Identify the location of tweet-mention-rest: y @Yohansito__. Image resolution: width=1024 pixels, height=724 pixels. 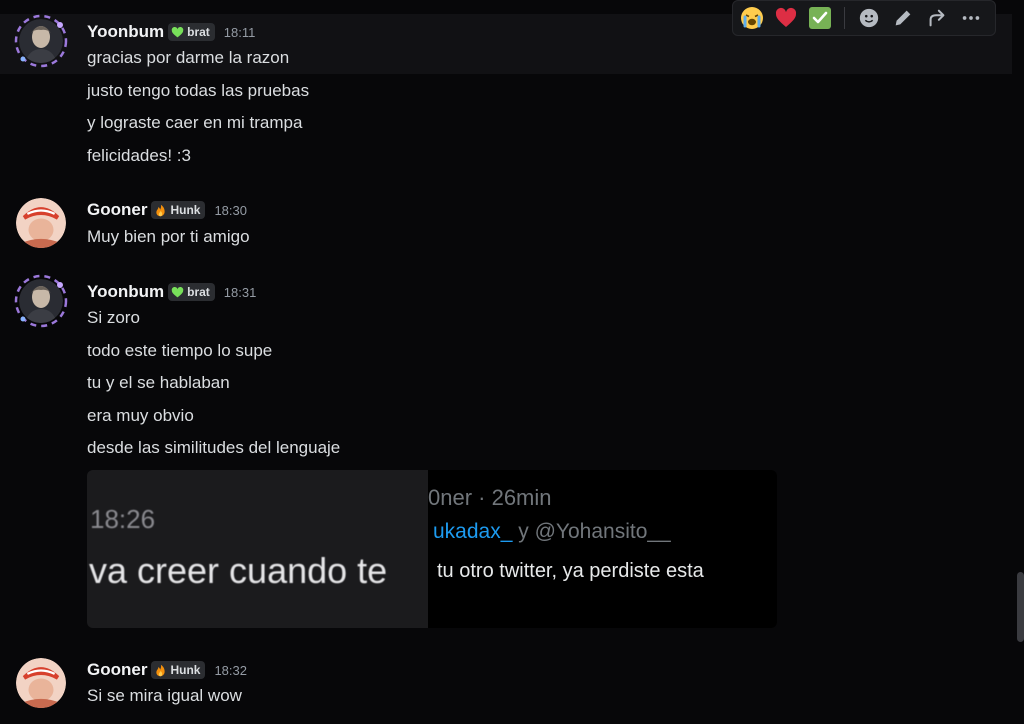
(591, 531).